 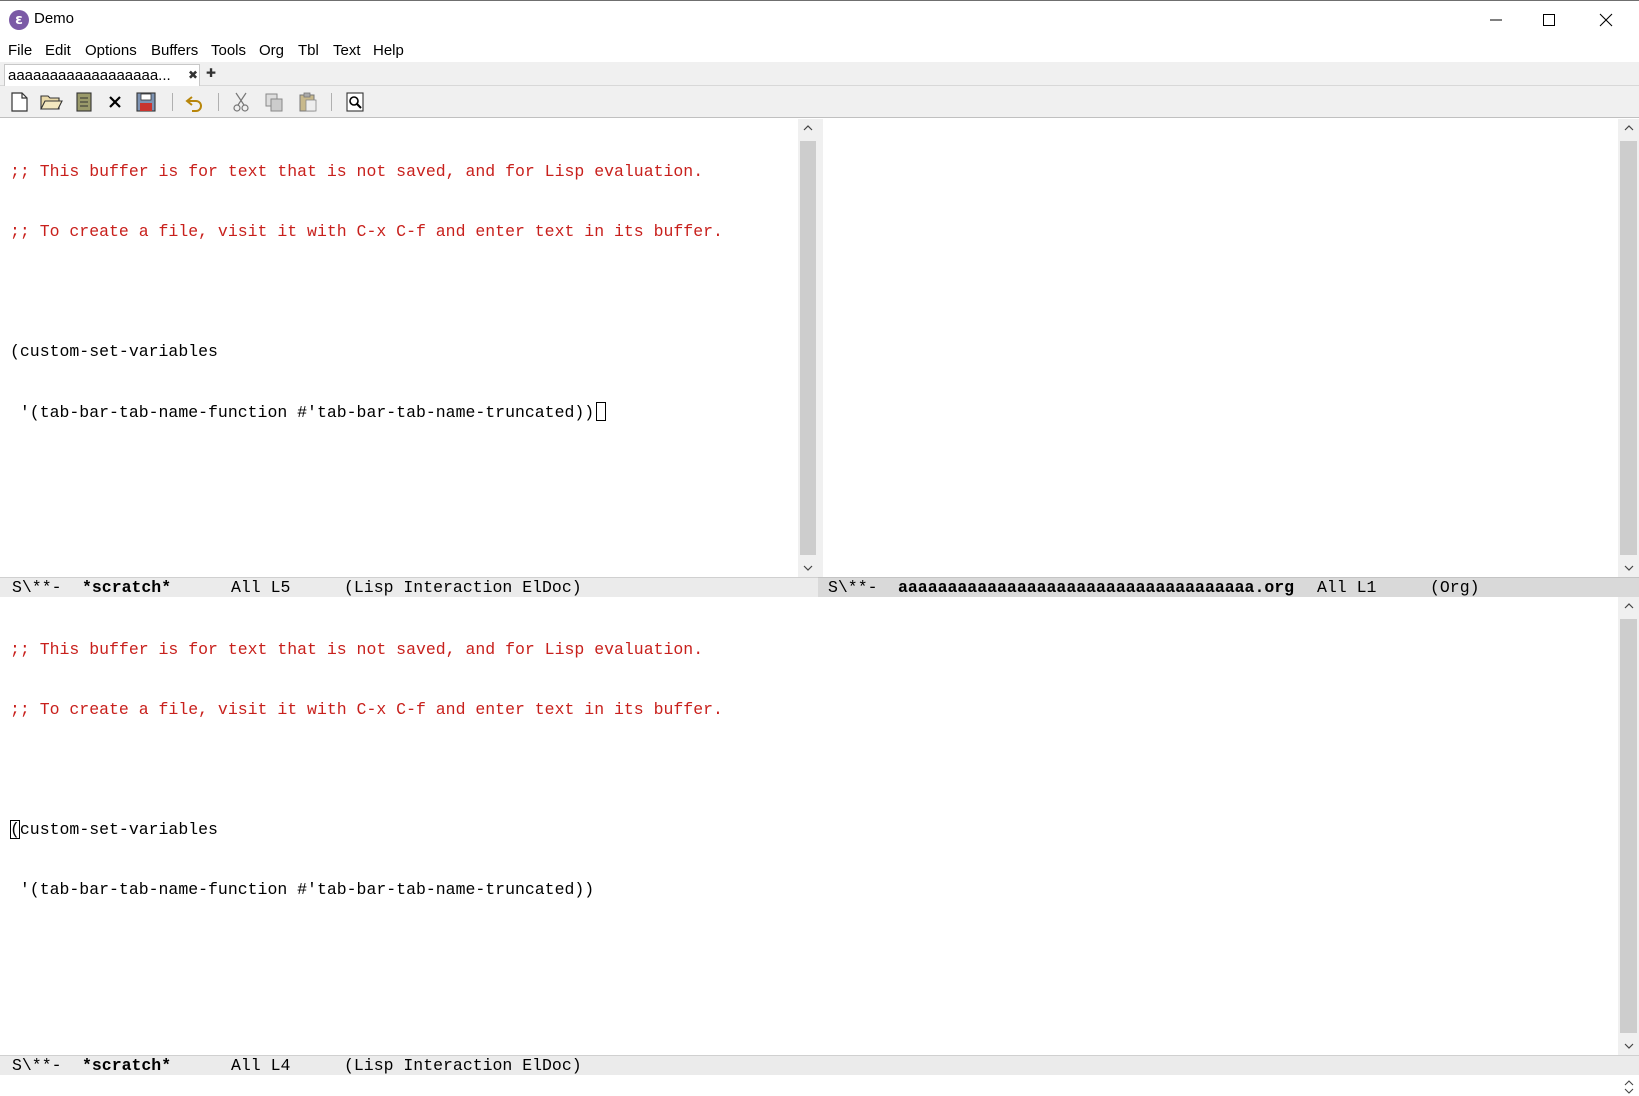 What do you see at coordinates (388, 50) in the screenshot?
I see `menu-help: Help` at bounding box center [388, 50].